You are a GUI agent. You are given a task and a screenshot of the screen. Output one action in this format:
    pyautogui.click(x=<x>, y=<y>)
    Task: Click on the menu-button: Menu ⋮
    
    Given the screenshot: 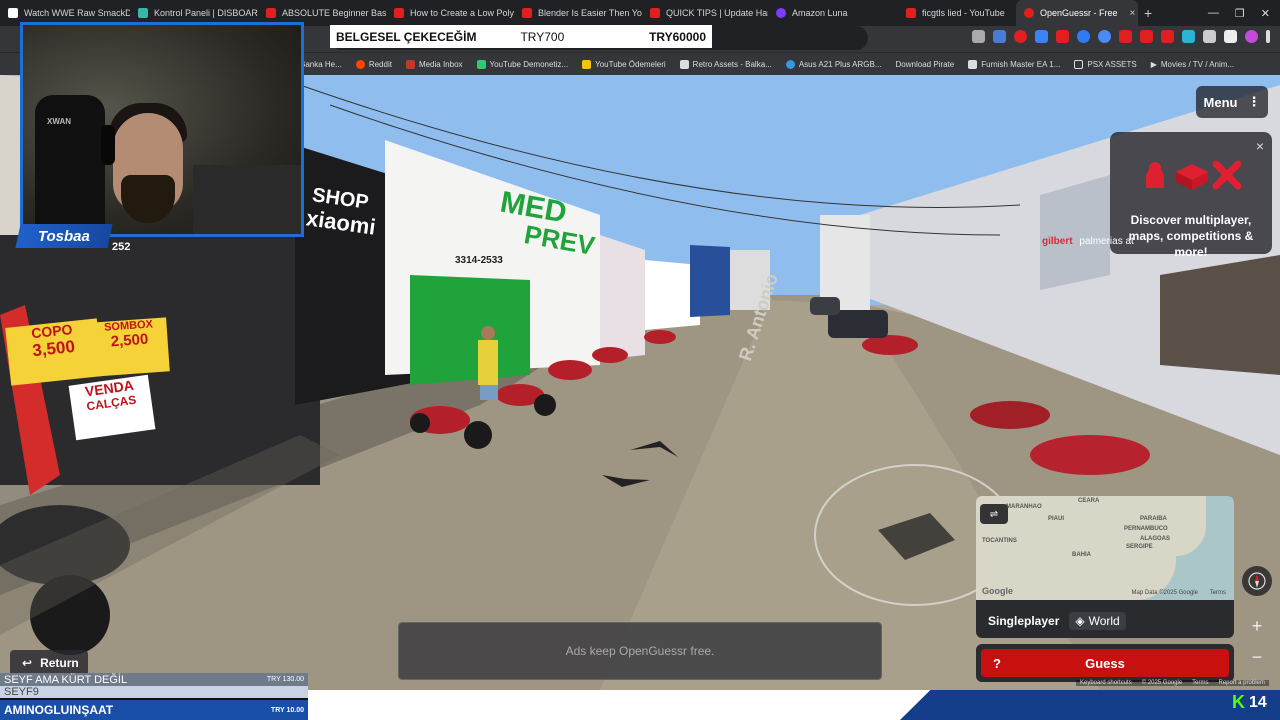 What is the action you would take?
    pyautogui.click(x=1232, y=102)
    